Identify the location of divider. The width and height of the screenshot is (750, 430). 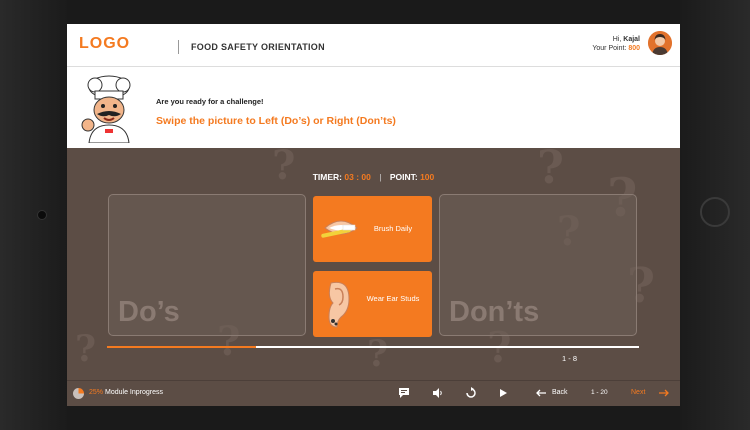
(178, 47).